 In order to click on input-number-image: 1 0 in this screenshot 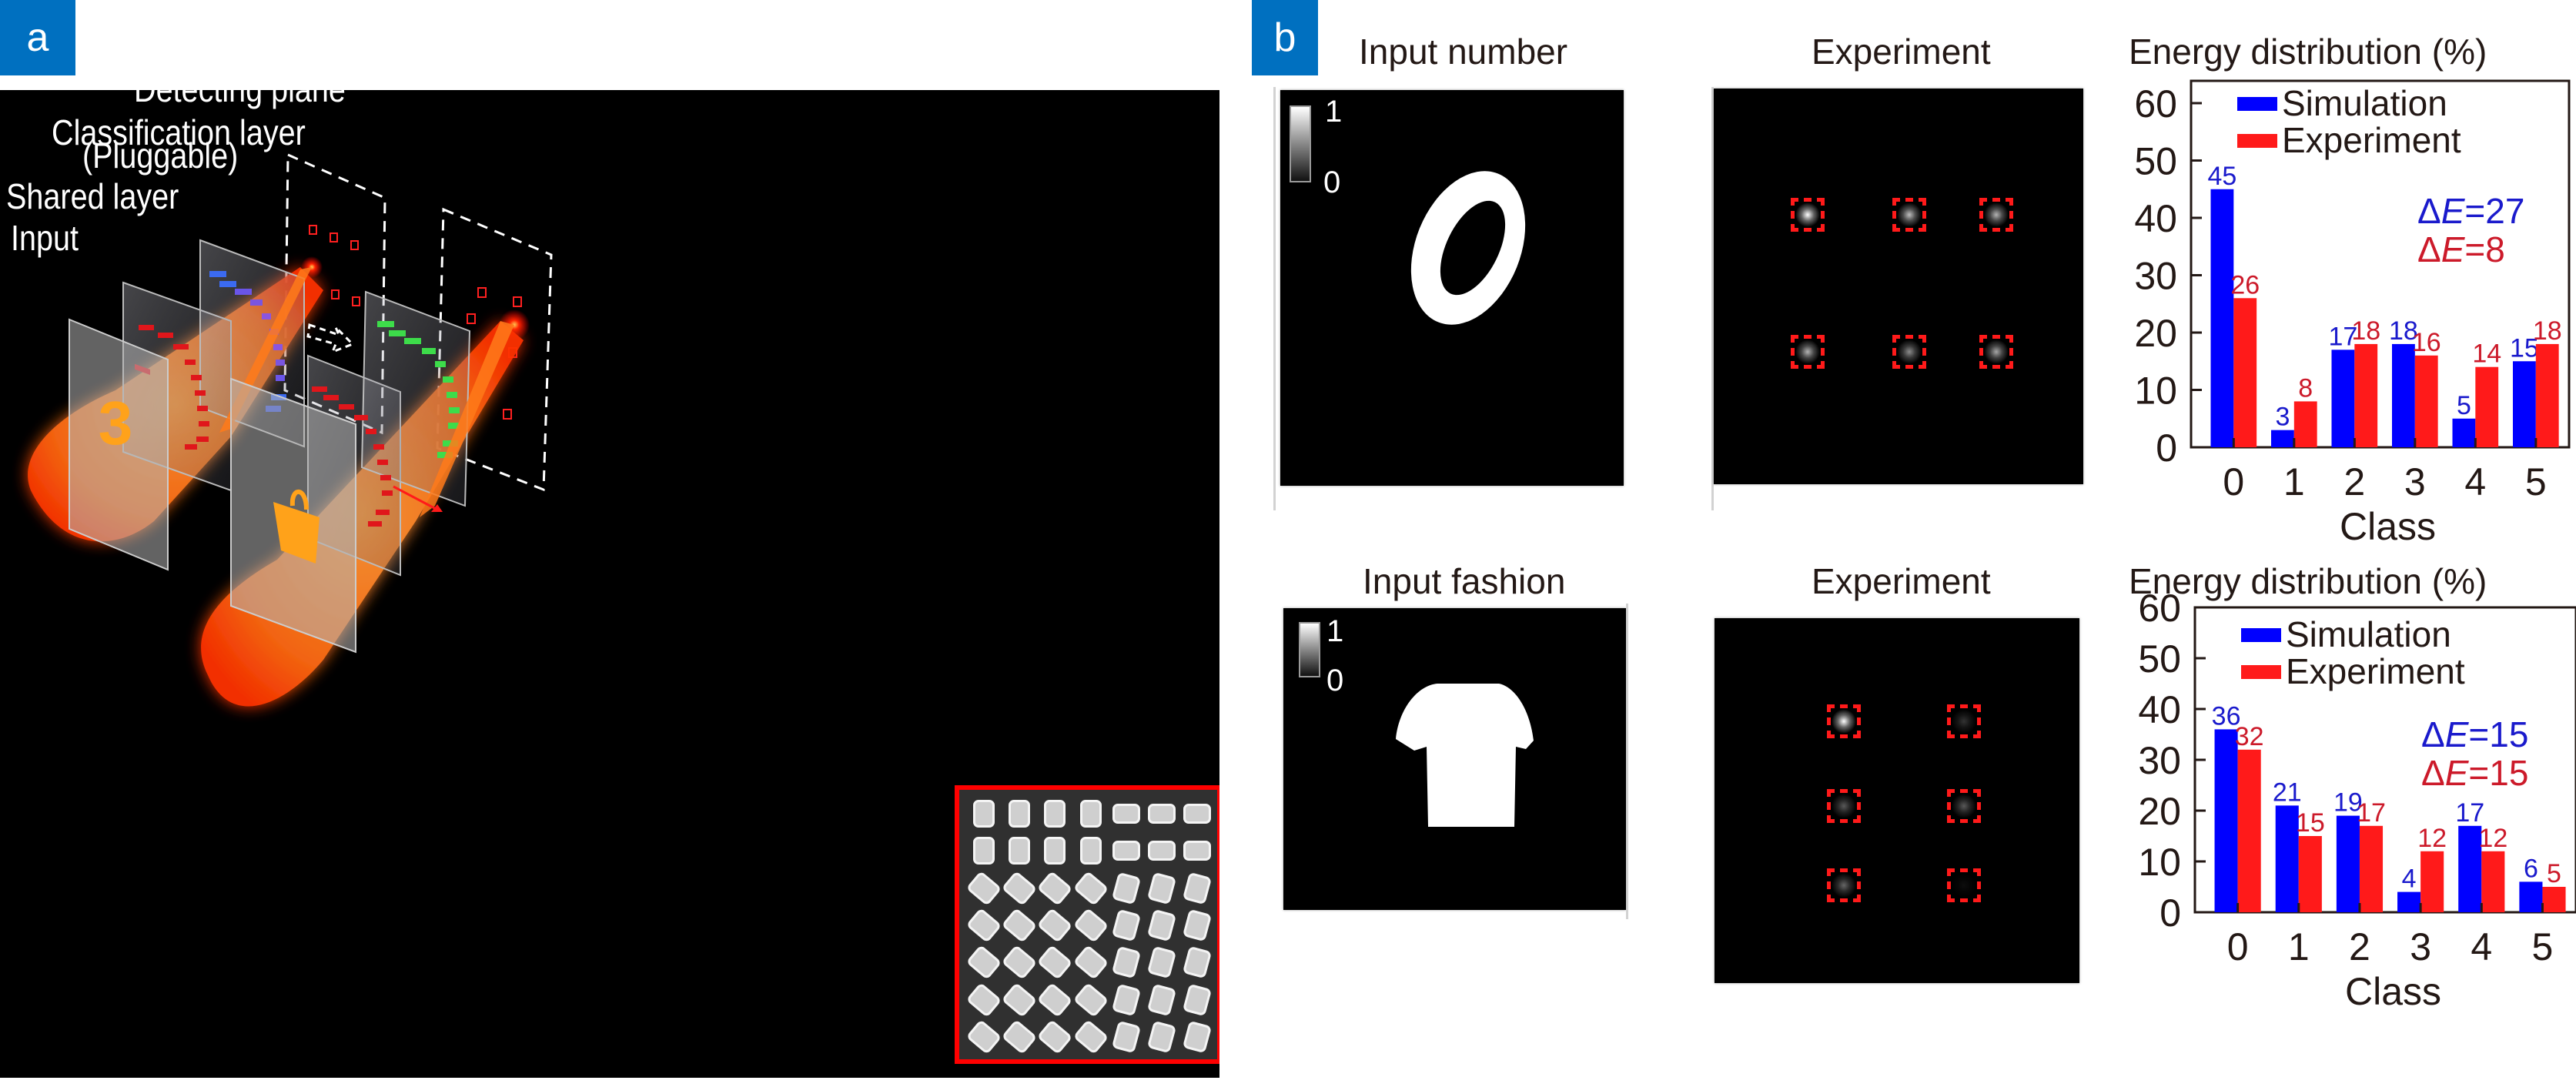, I will do `click(1452, 288)`.